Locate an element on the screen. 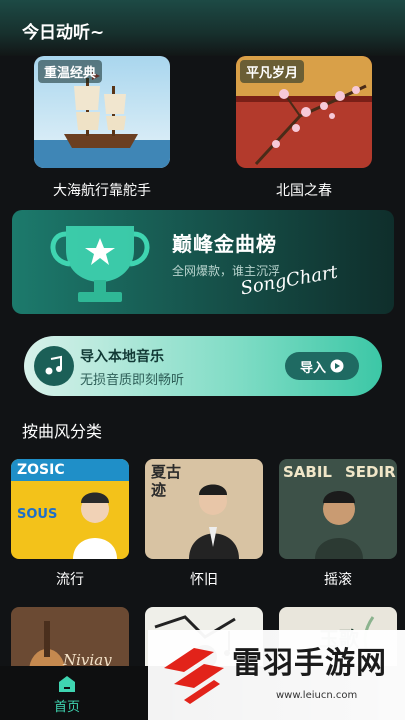  import-button: 导入 is located at coordinates (322, 366).